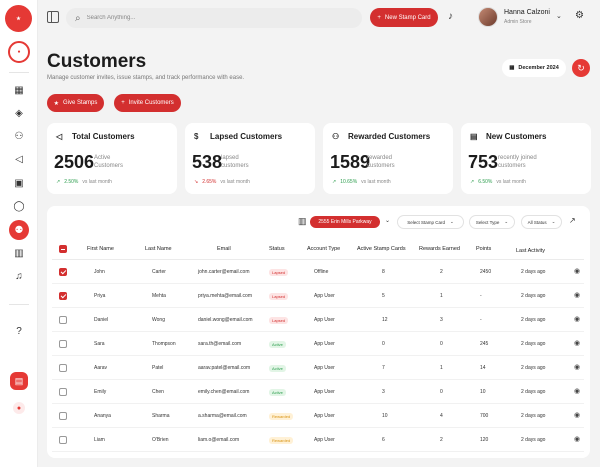 This screenshot has width=600, height=467. What do you see at coordinates (100, 249) in the screenshot?
I see `column-header: First Name` at bounding box center [100, 249].